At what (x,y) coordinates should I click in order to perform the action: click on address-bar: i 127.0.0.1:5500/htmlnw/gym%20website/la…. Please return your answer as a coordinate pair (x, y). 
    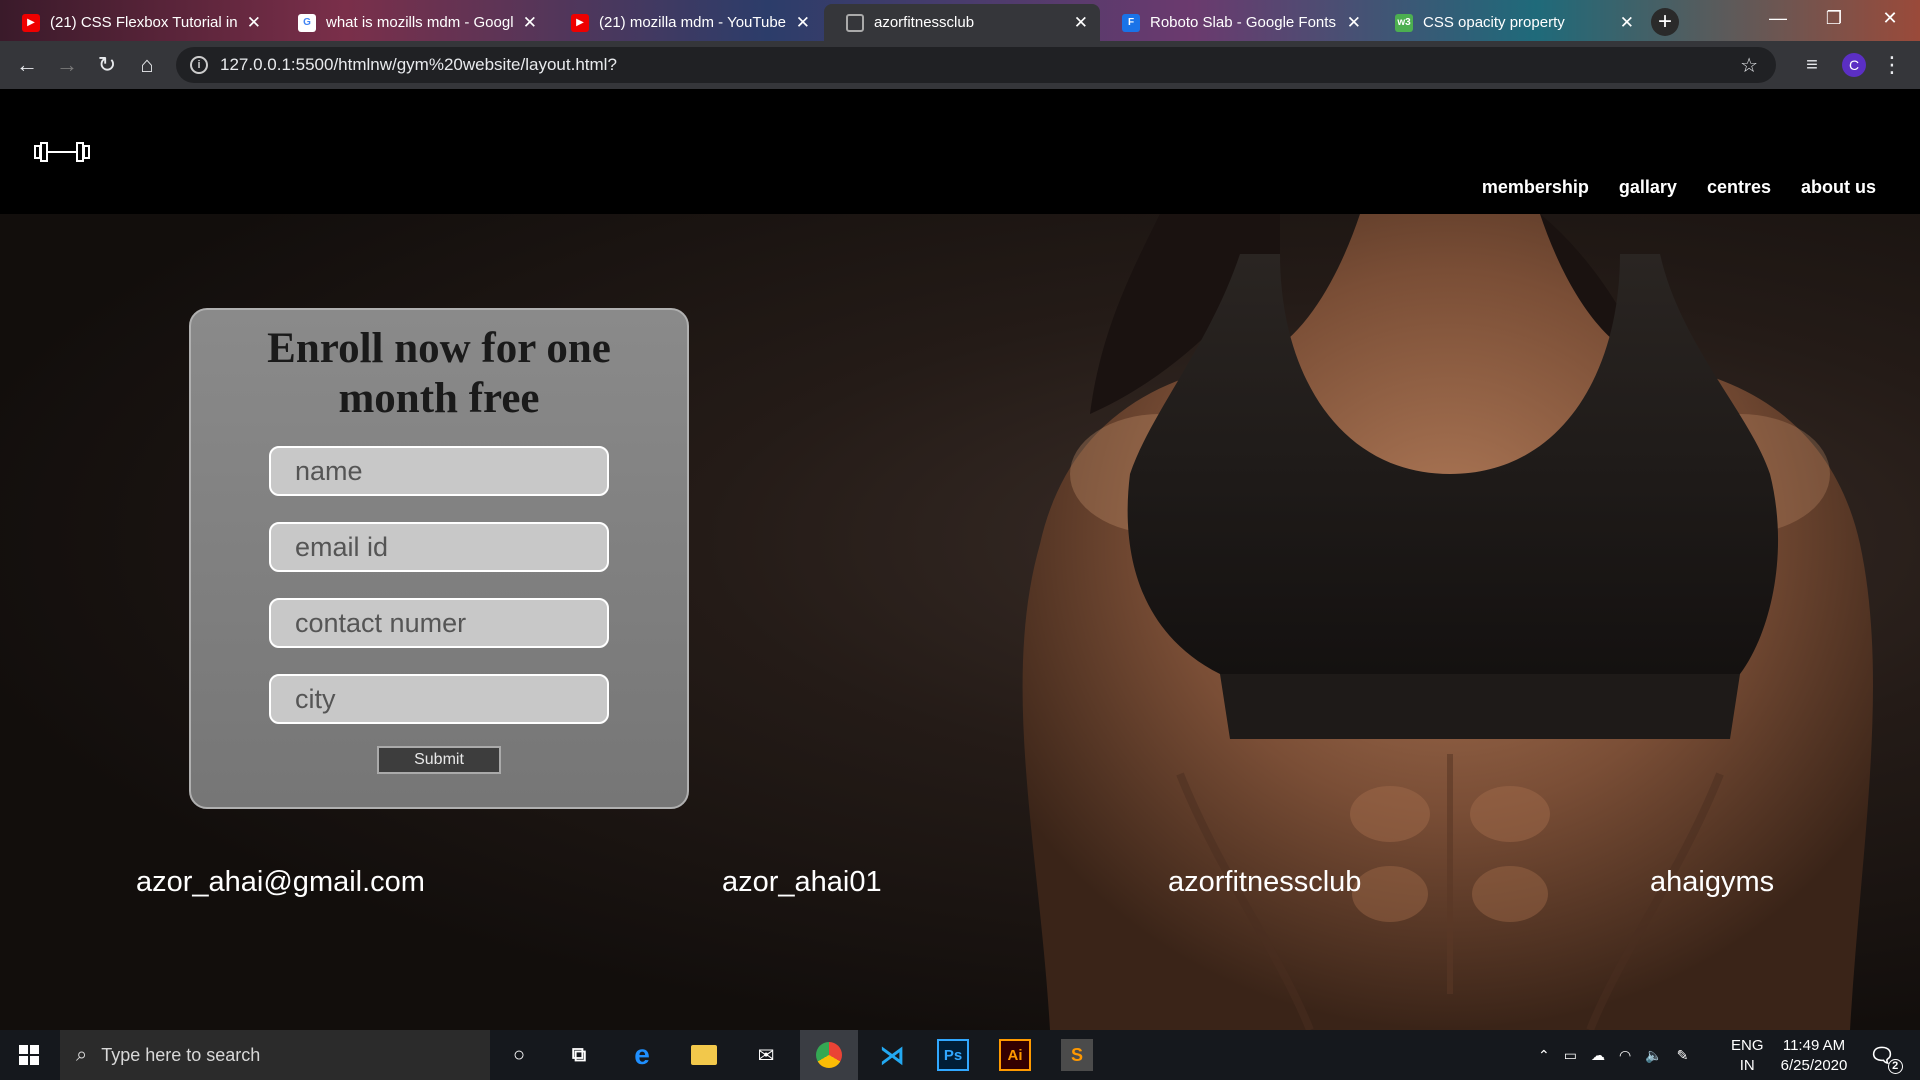
    Looking at the image, I should click on (976, 65).